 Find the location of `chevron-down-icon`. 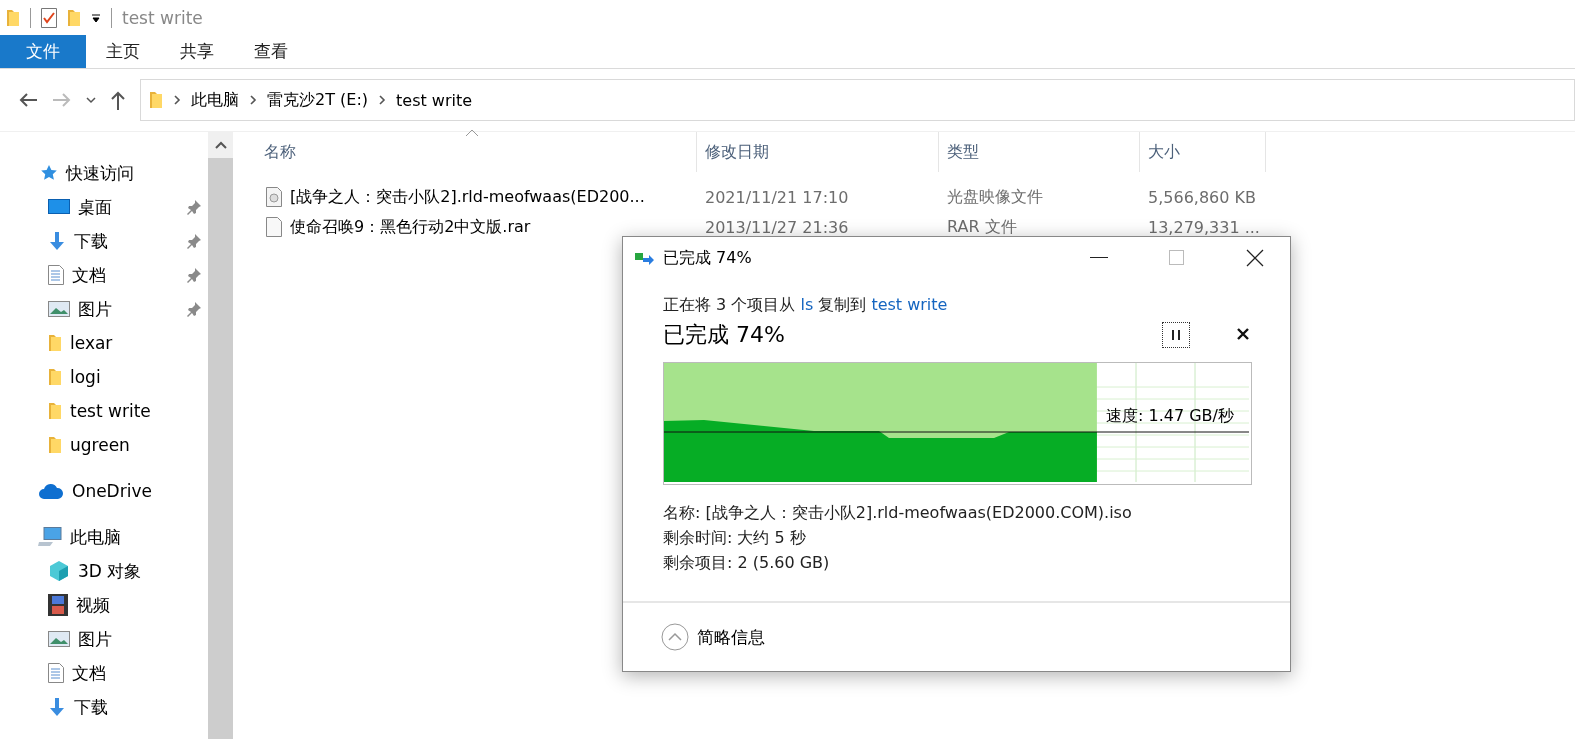

chevron-down-icon is located at coordinates (91, 100).